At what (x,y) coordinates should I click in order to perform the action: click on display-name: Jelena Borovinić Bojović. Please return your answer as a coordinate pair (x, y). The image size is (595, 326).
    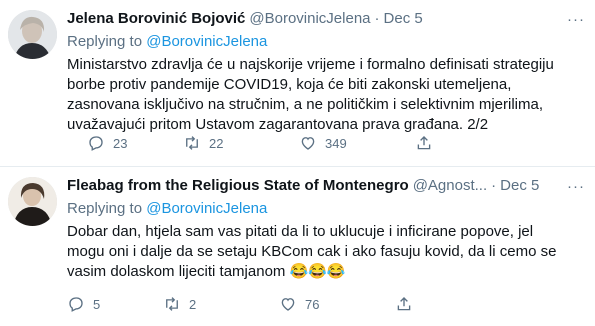
    Looking at the image, I should click on (156, 18).